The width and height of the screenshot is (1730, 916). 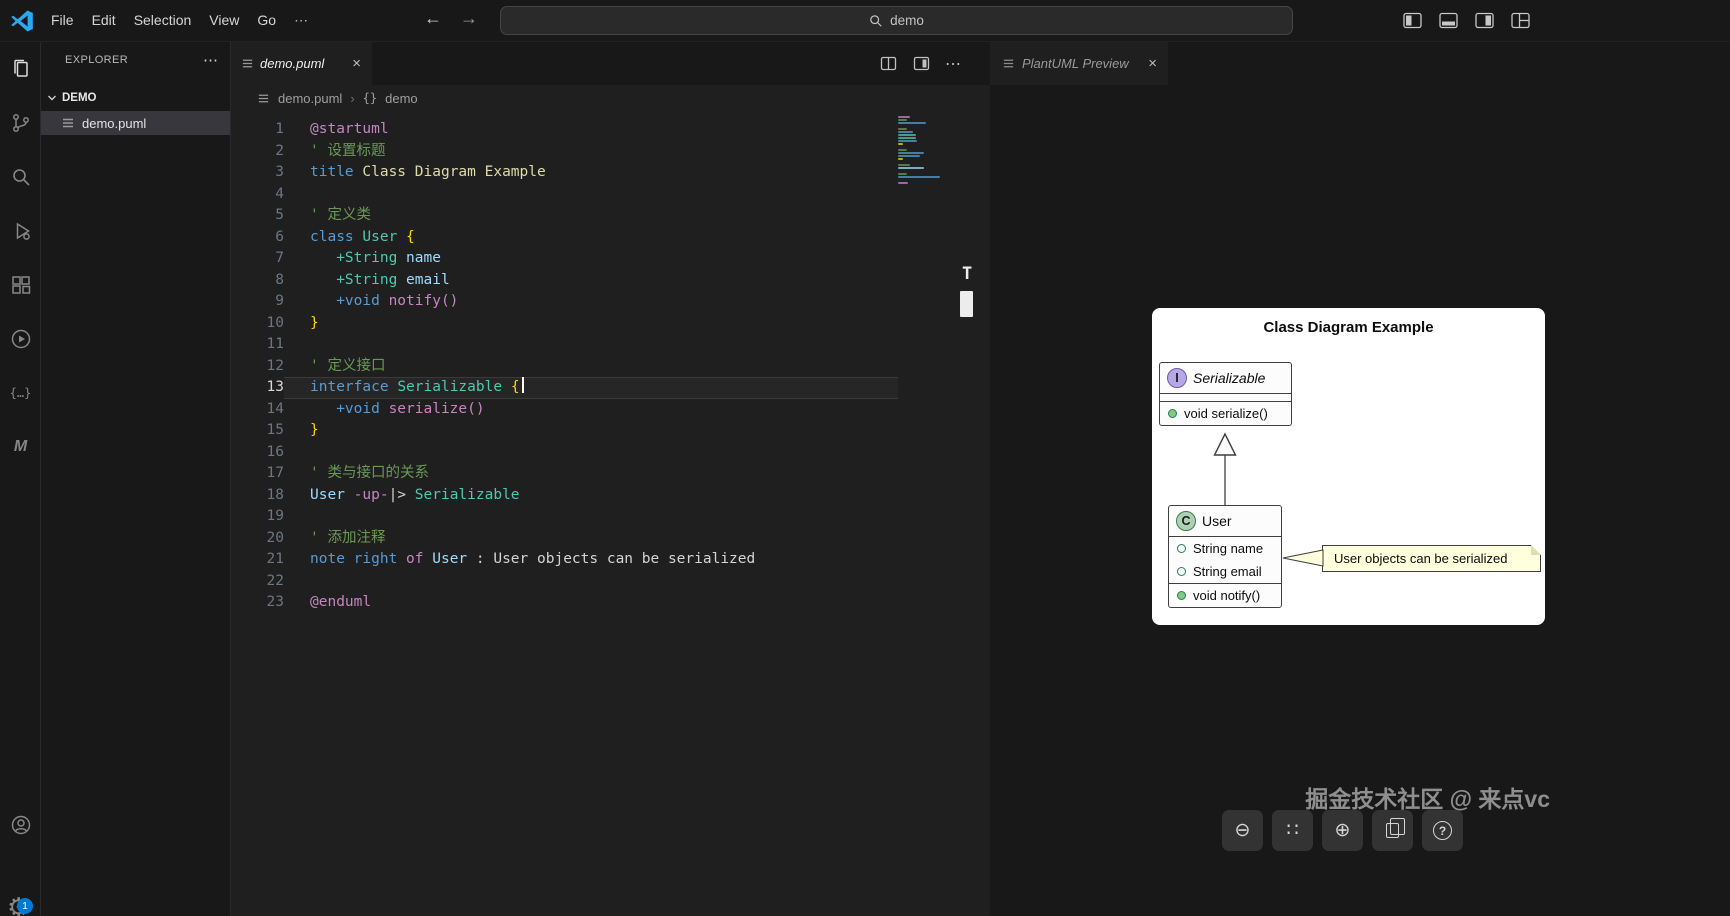 I want to click on menu-selection: Selection, so click(x=163, y=20).